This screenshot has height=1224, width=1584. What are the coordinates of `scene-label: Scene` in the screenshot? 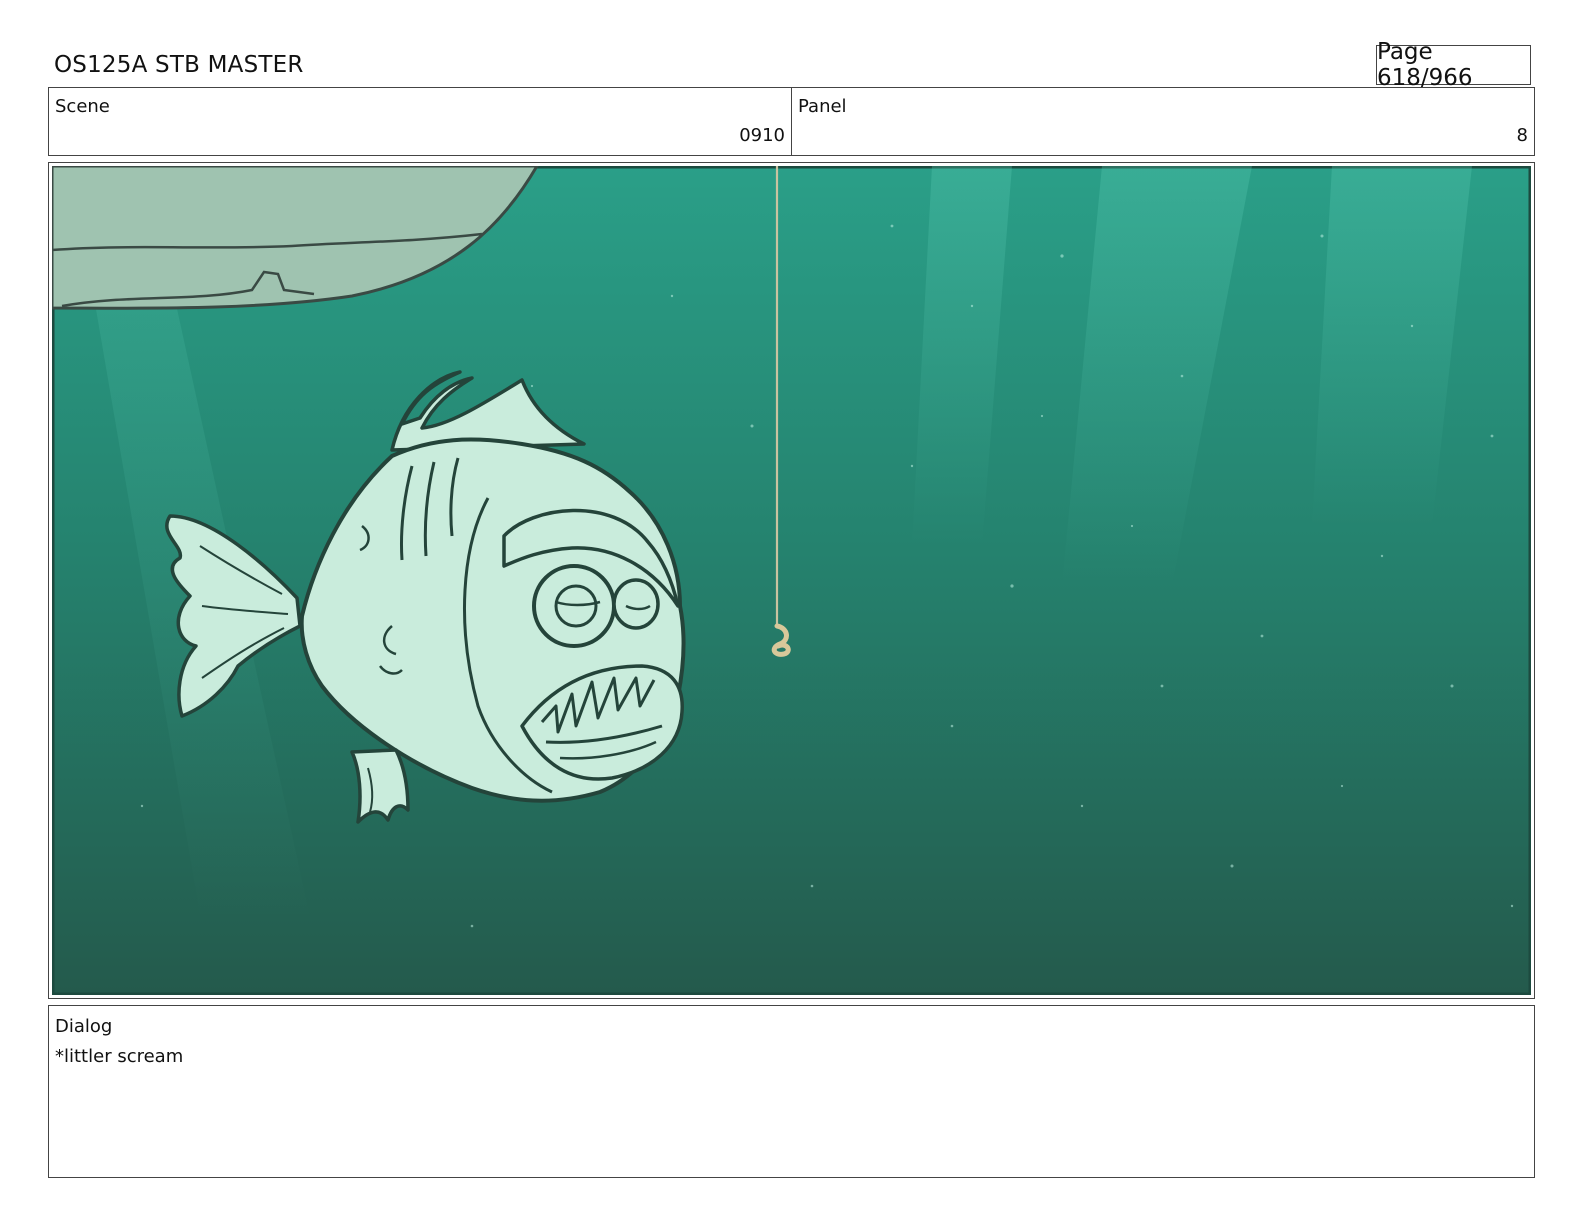 It's located at (82, 106).